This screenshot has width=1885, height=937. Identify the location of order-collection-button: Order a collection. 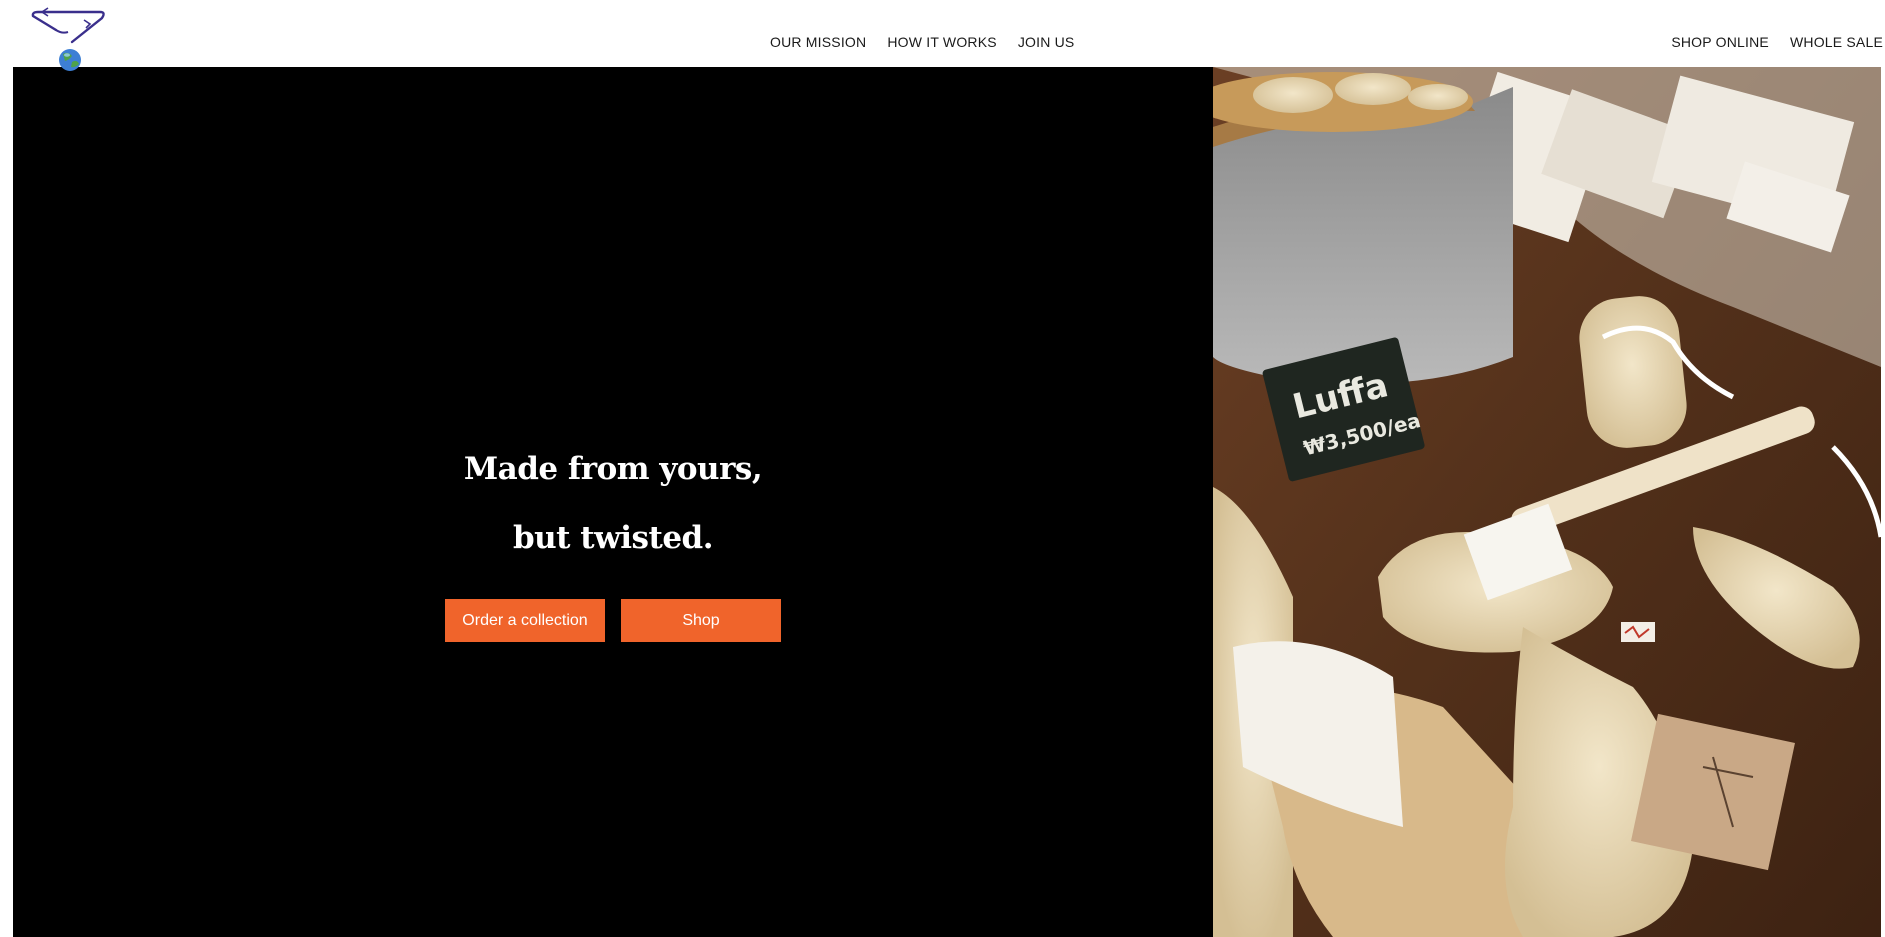
(525, 620).